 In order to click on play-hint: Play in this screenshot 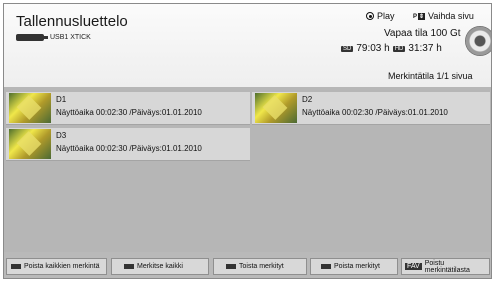, I will do `click(380, 16)`.